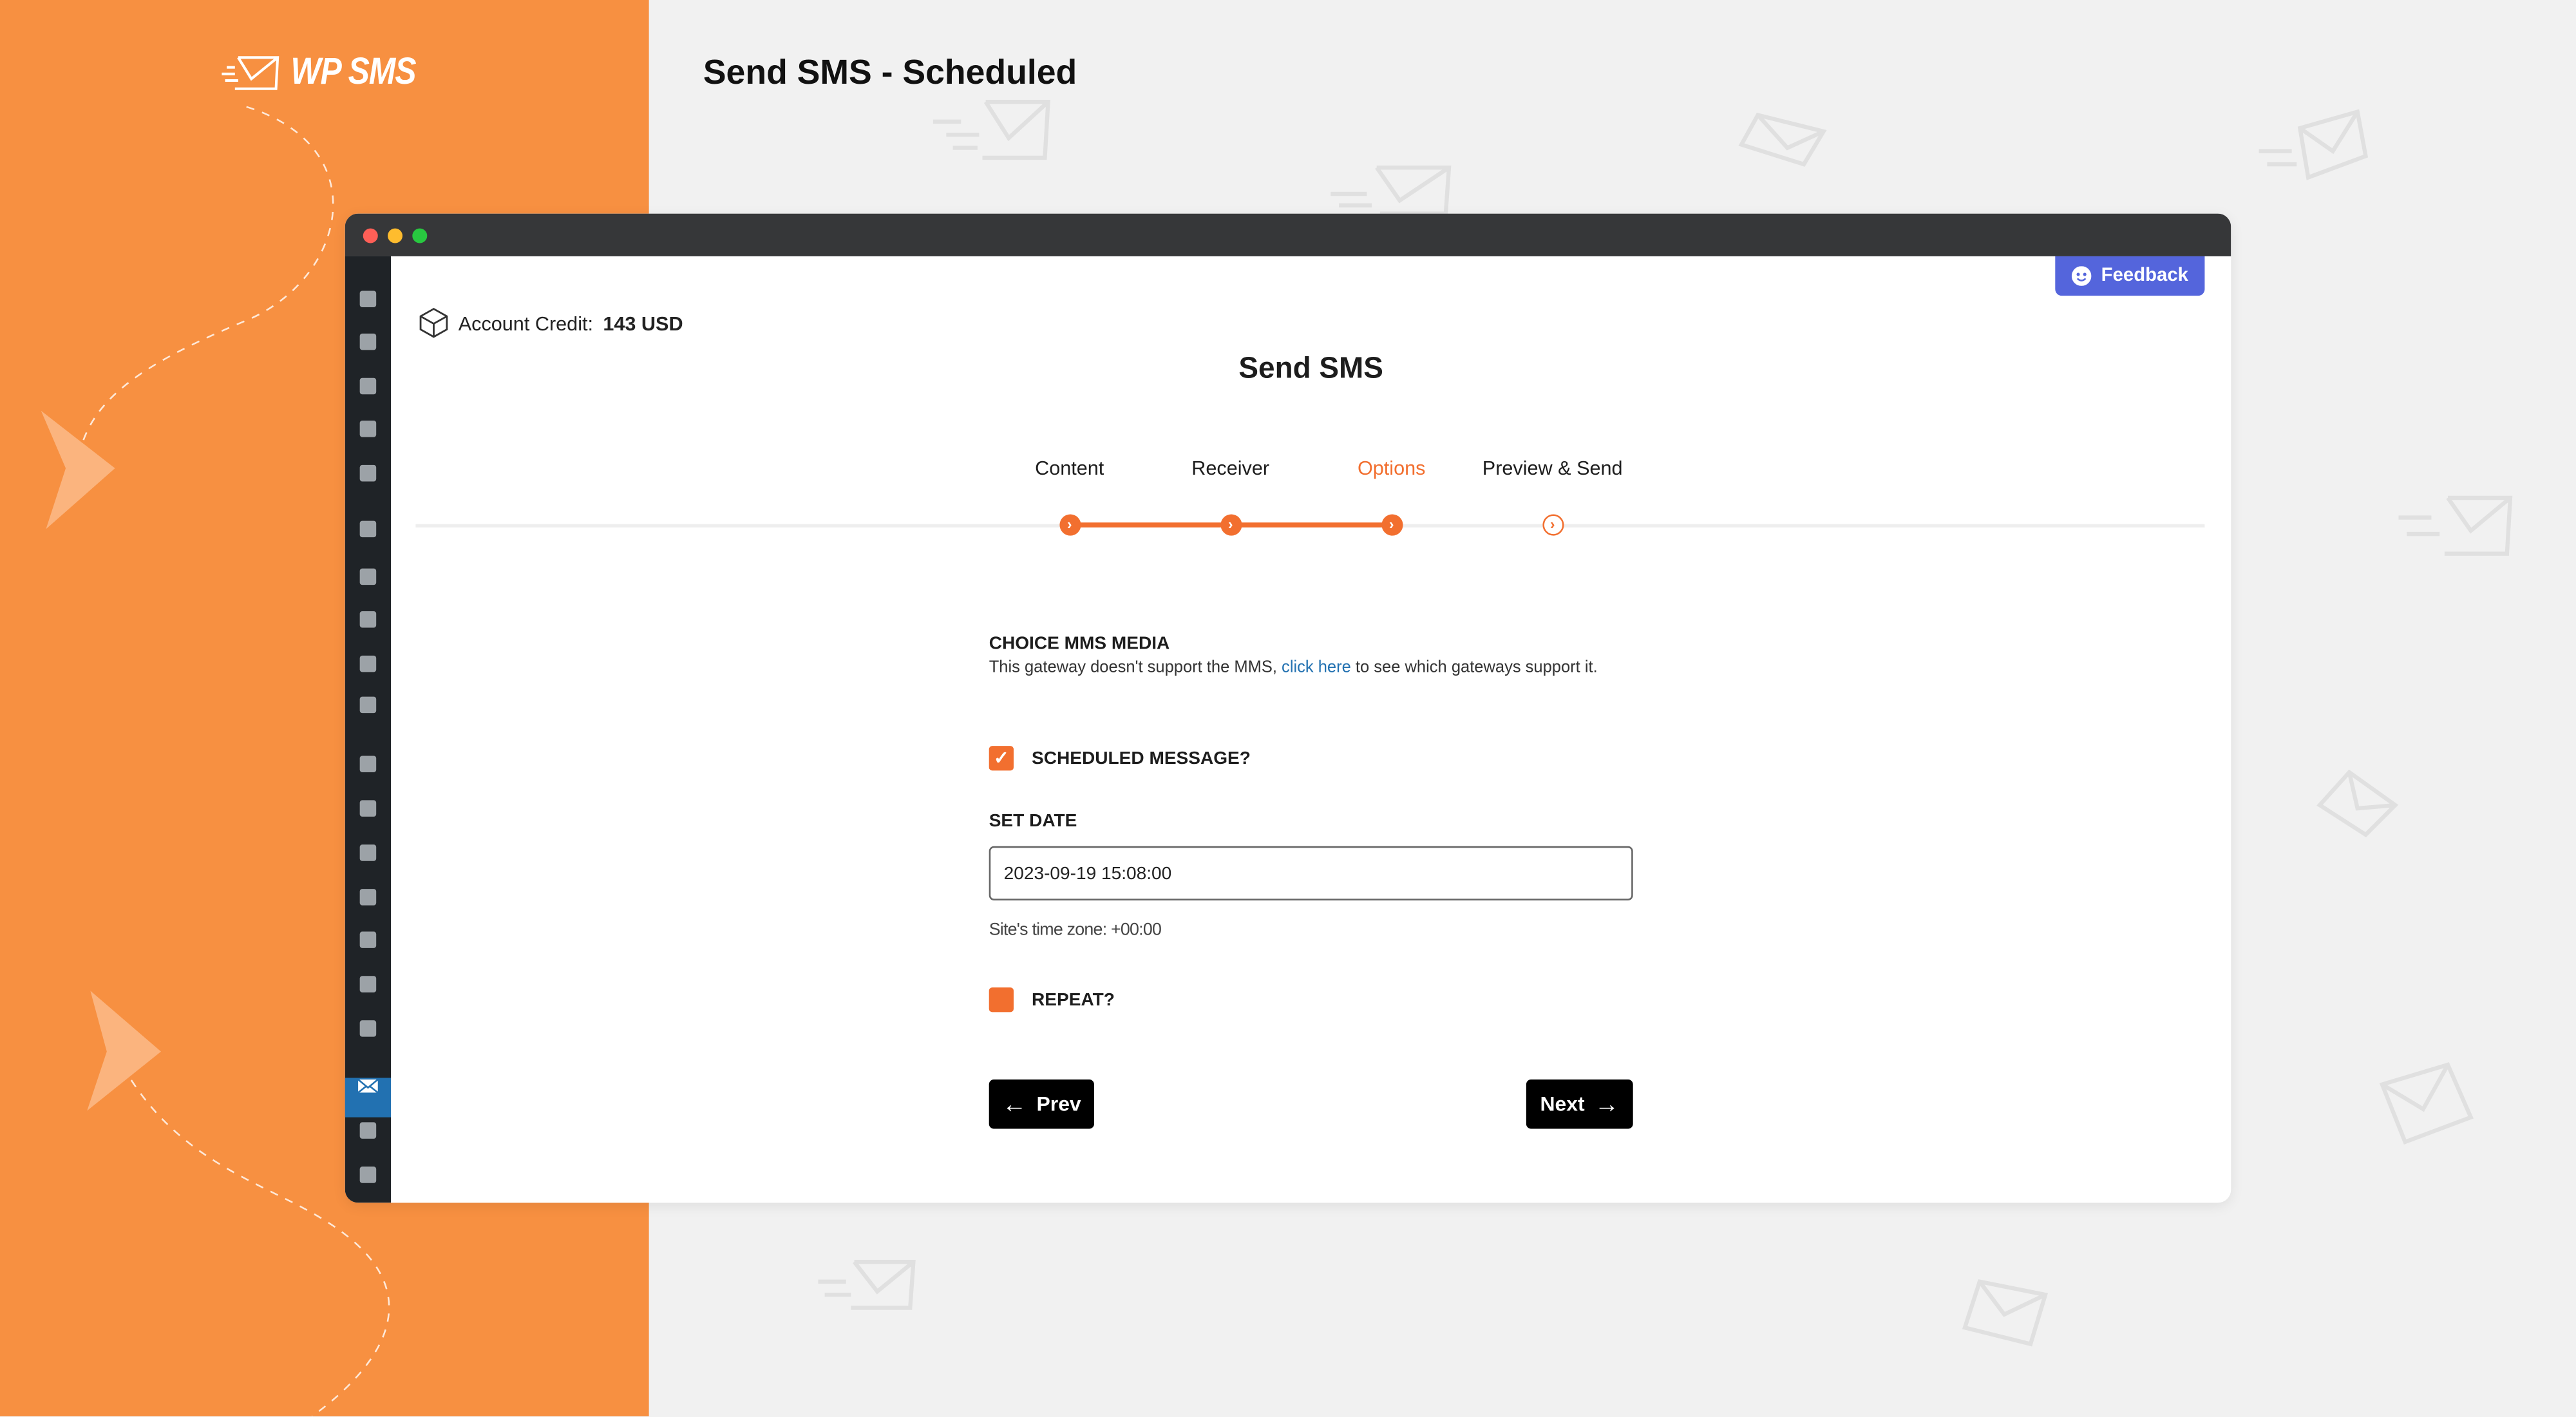 Image resolution: width=2576 pixels, height=1417 pixels. Describe the element at coordinates (368, 852) in the screenshot. I see `users-icon` at that location.